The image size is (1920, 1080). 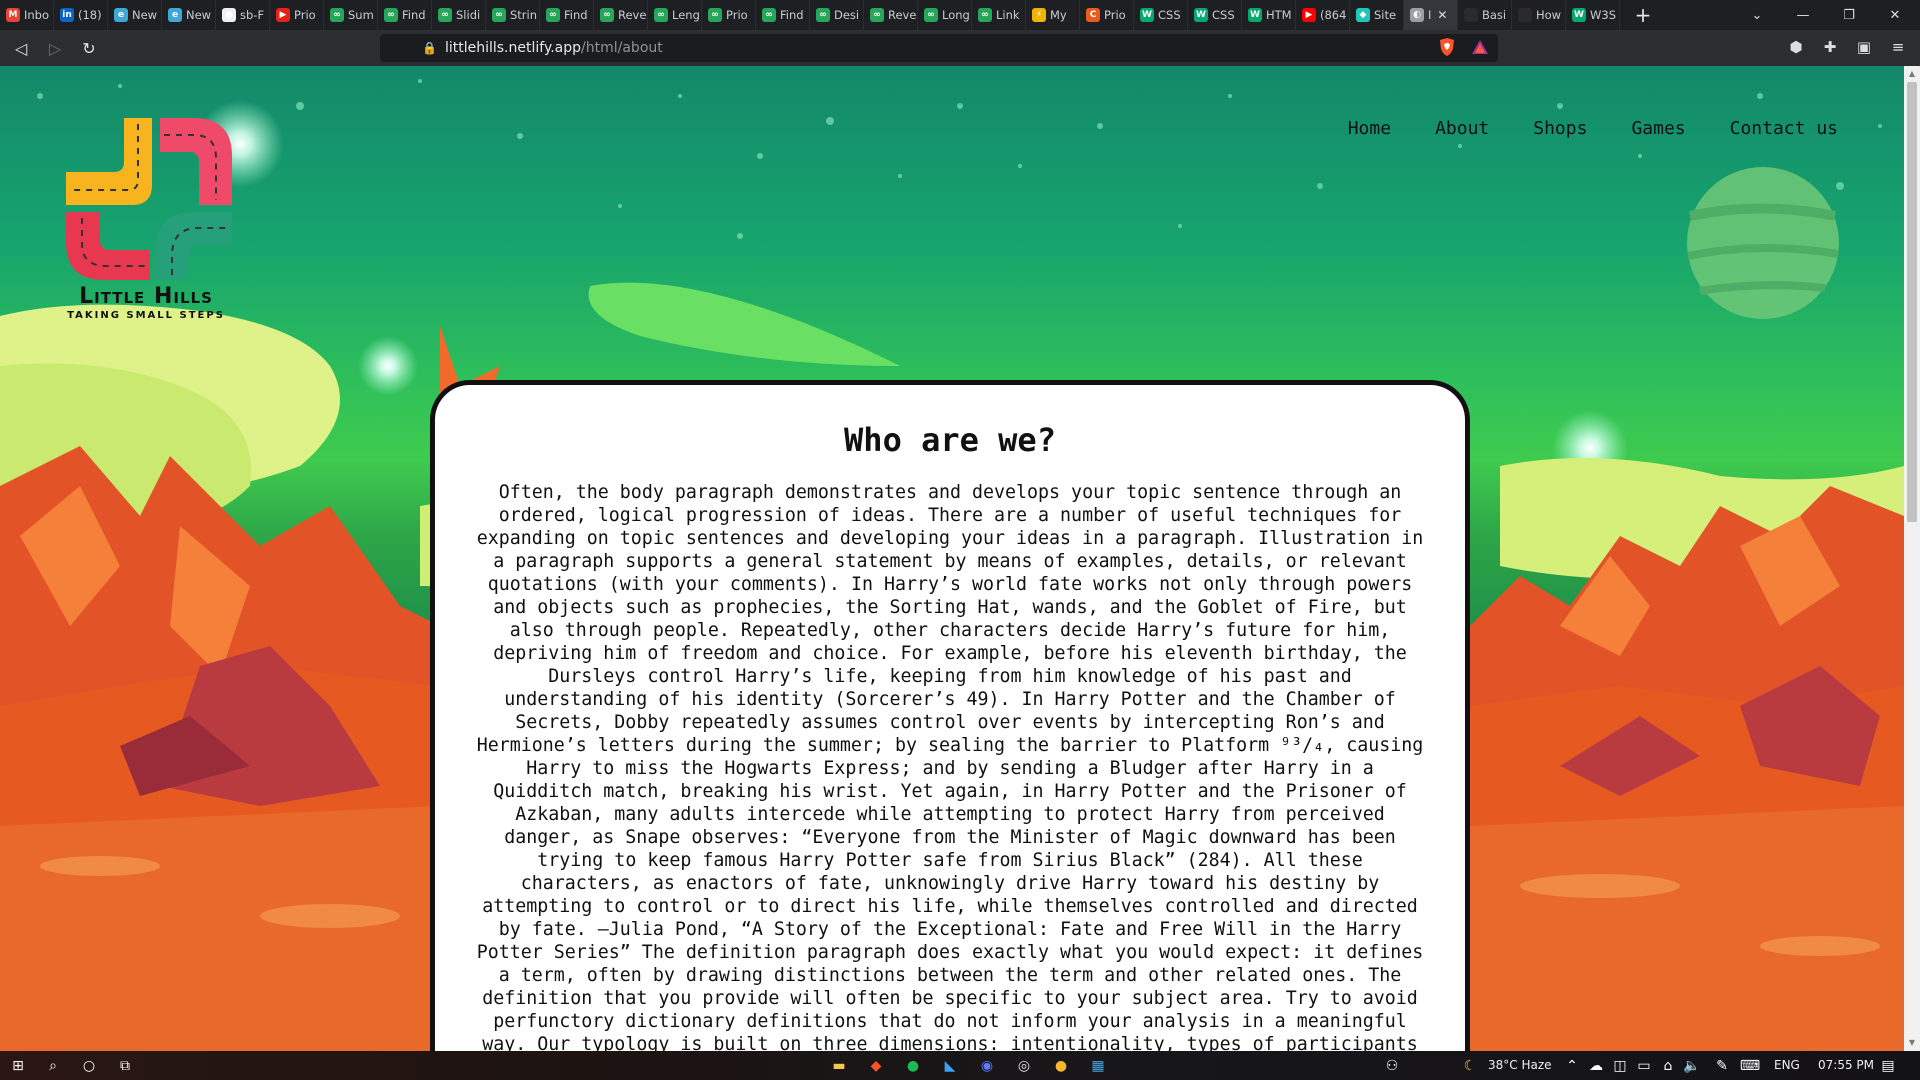 What do you see at coordinates (53, 1066) in the screenshot?
I see `search-icon: ⌕` at bounding box center [53, 1066].